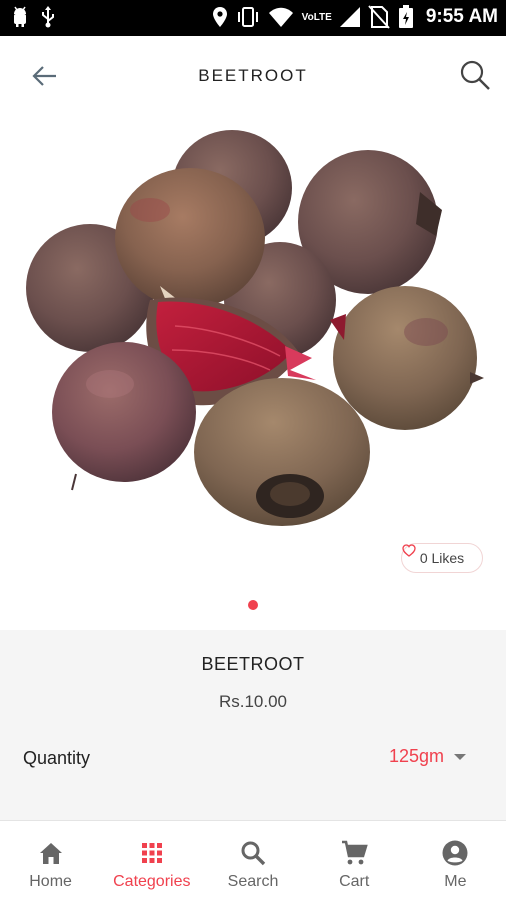 The height and width of the screenshot is (900, 506). What do you see at coordinates (455, 881) in the screenshot?
I see `nav-me-label: Me` at bounding box center [455, 881].